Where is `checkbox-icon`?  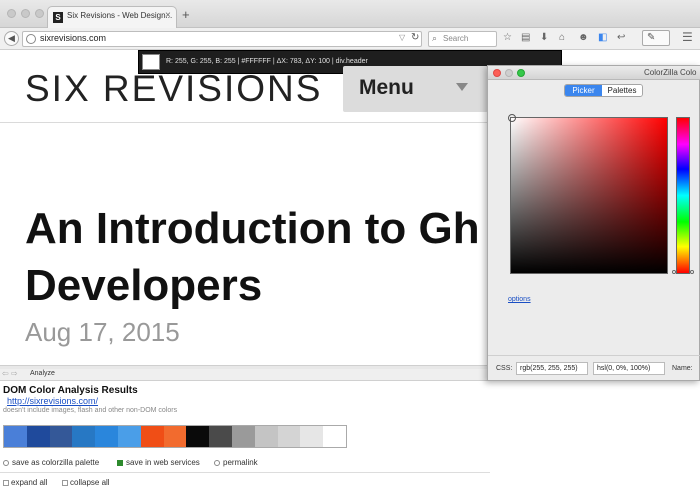 checkbox-icon is located at coordinates (120, 462).